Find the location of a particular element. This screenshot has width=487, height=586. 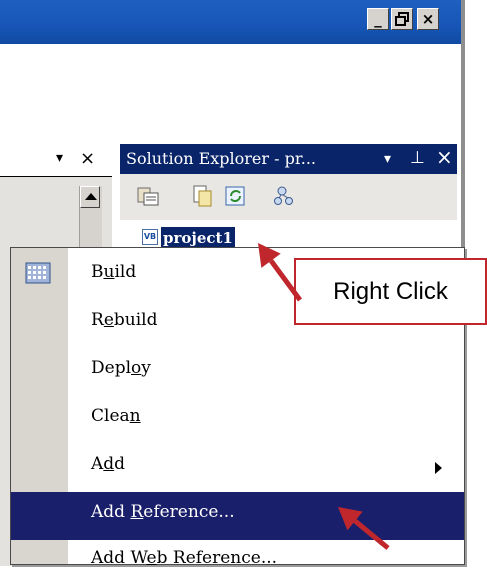

annotation-arrows is located at coordinates (324, 396).